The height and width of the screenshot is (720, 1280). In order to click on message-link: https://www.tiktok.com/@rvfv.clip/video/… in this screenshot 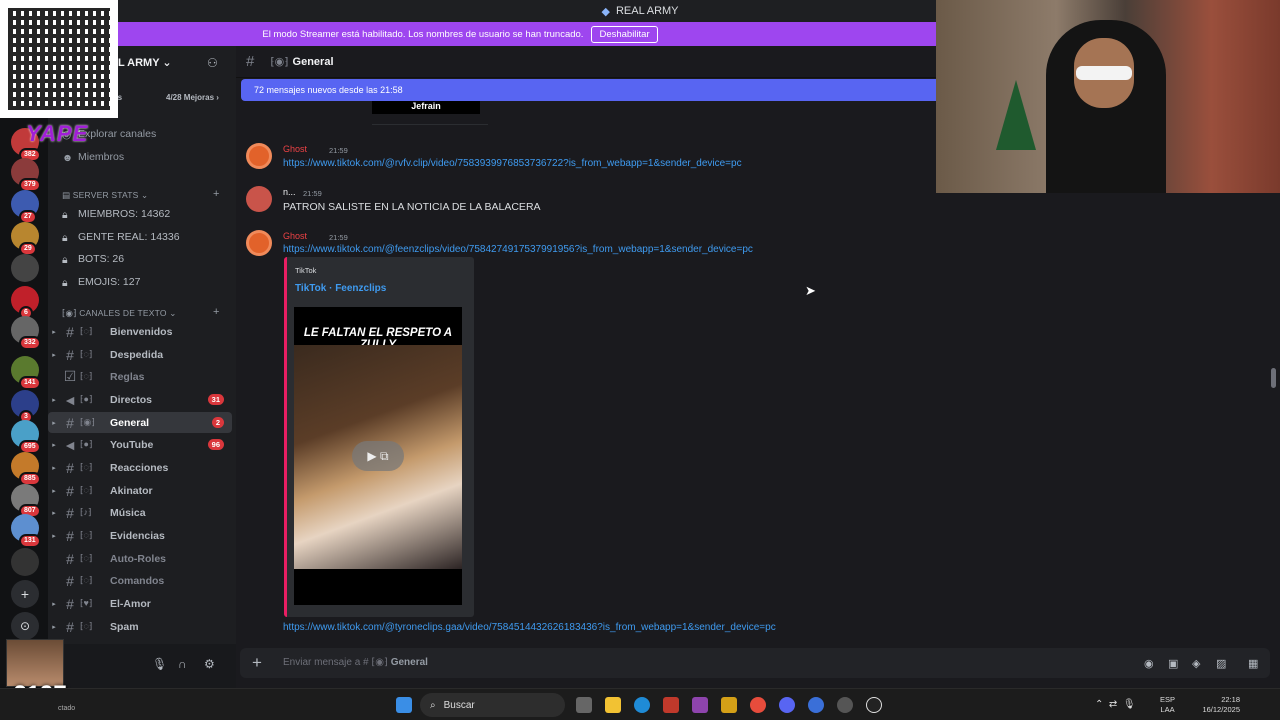, I will do `click(512, 163)`.